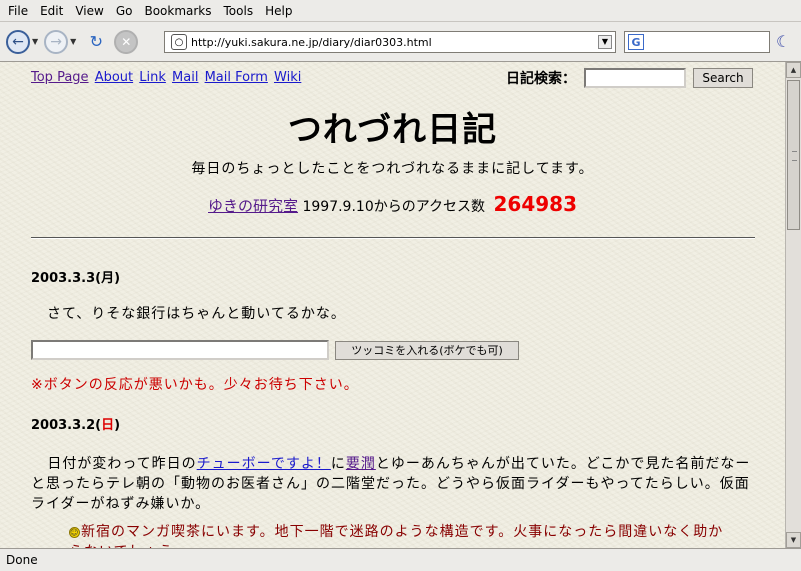 This screenshot has width=801, height=571. I want to click on back-history-dropdown-icon: ▼, so click(35, 41).